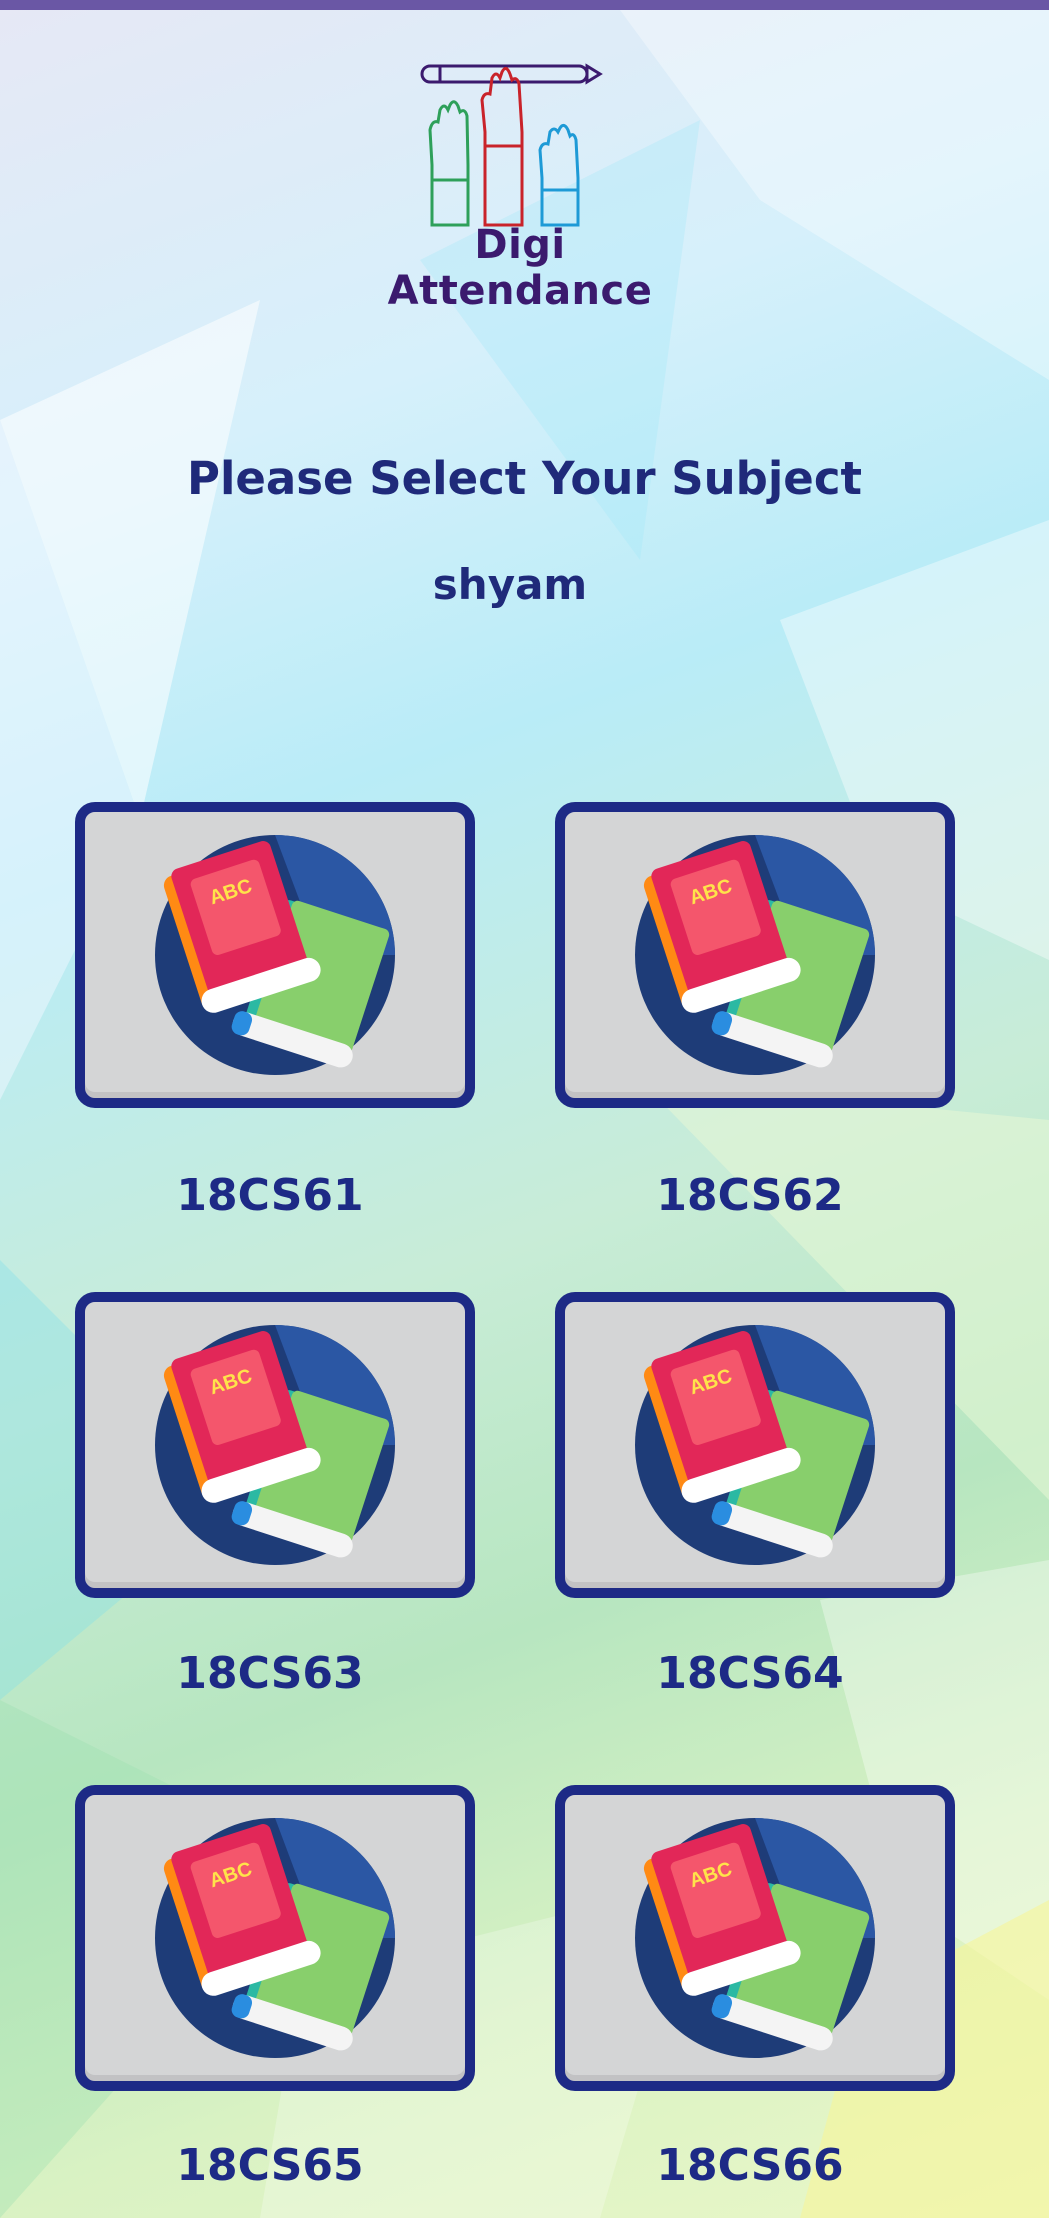  Describe the element at coordinates (520, 268) in the screenshot. I see `app-title: Digi Attendance` at that location.